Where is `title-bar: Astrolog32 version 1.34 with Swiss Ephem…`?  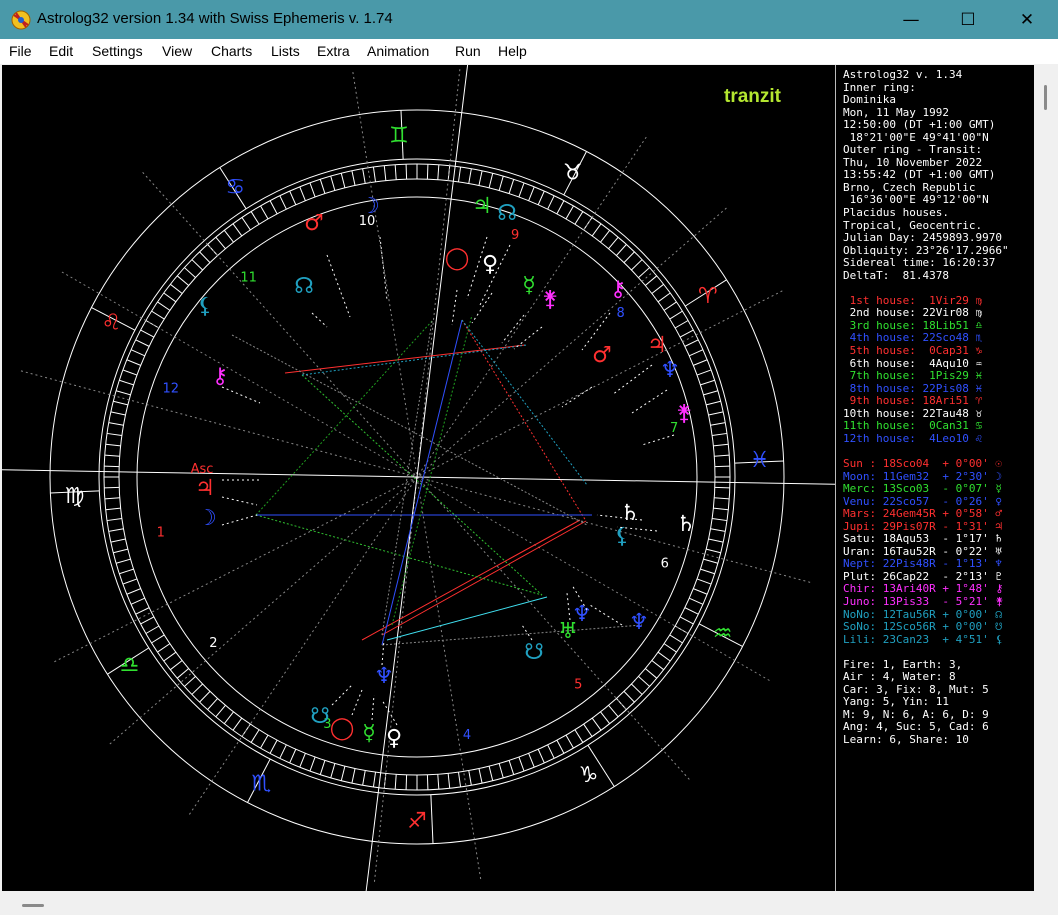
title-bar: Astrolog32 version 1.34 with Swiss Ephem… is located at coordinates (529, 19).